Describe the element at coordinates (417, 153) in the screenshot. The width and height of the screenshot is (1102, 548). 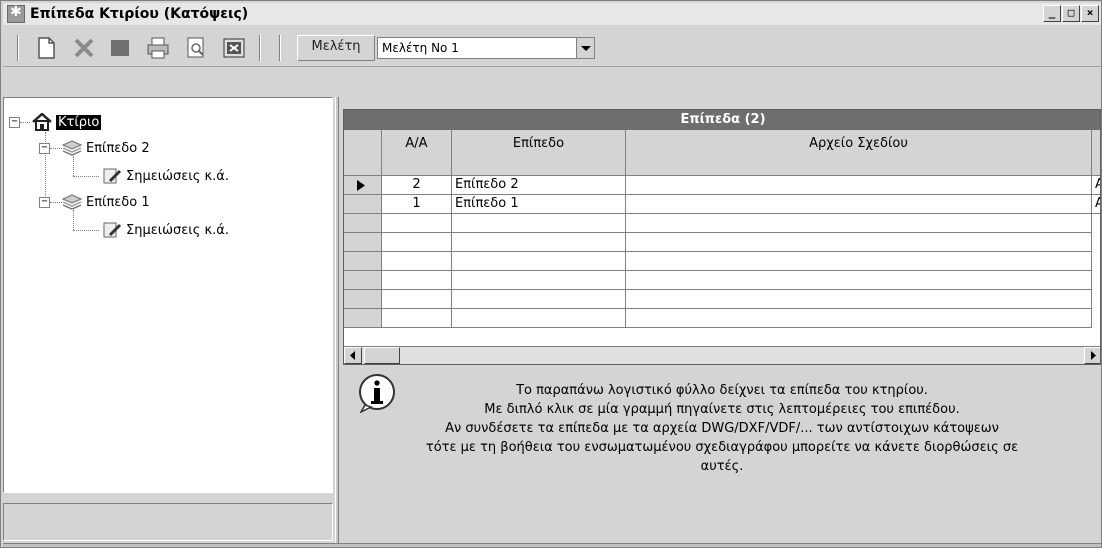
I see `column-header-aa: Α/Α` at that location.